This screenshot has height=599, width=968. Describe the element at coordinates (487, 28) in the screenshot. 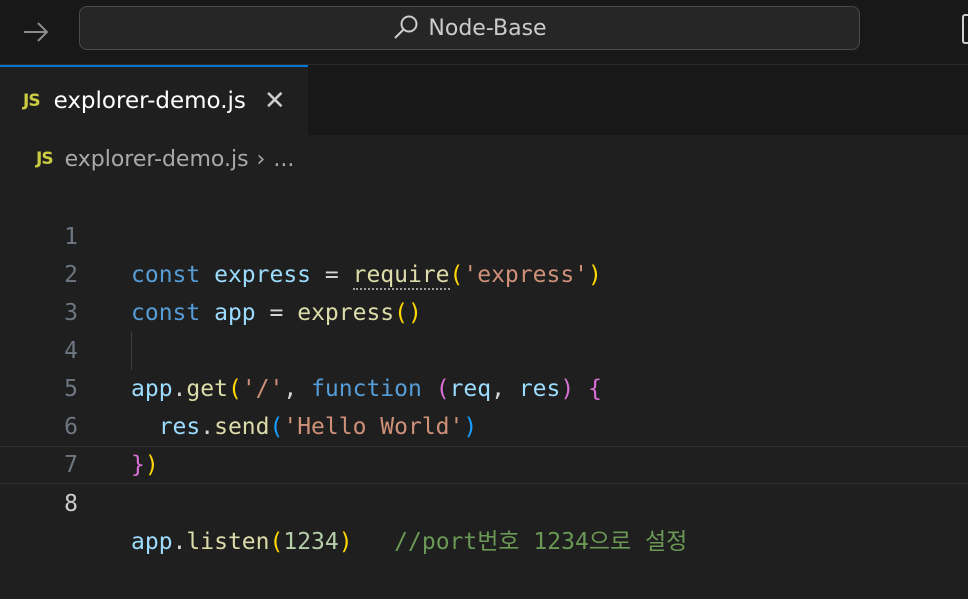

I see `command-center-label: Node-Base` at that location.